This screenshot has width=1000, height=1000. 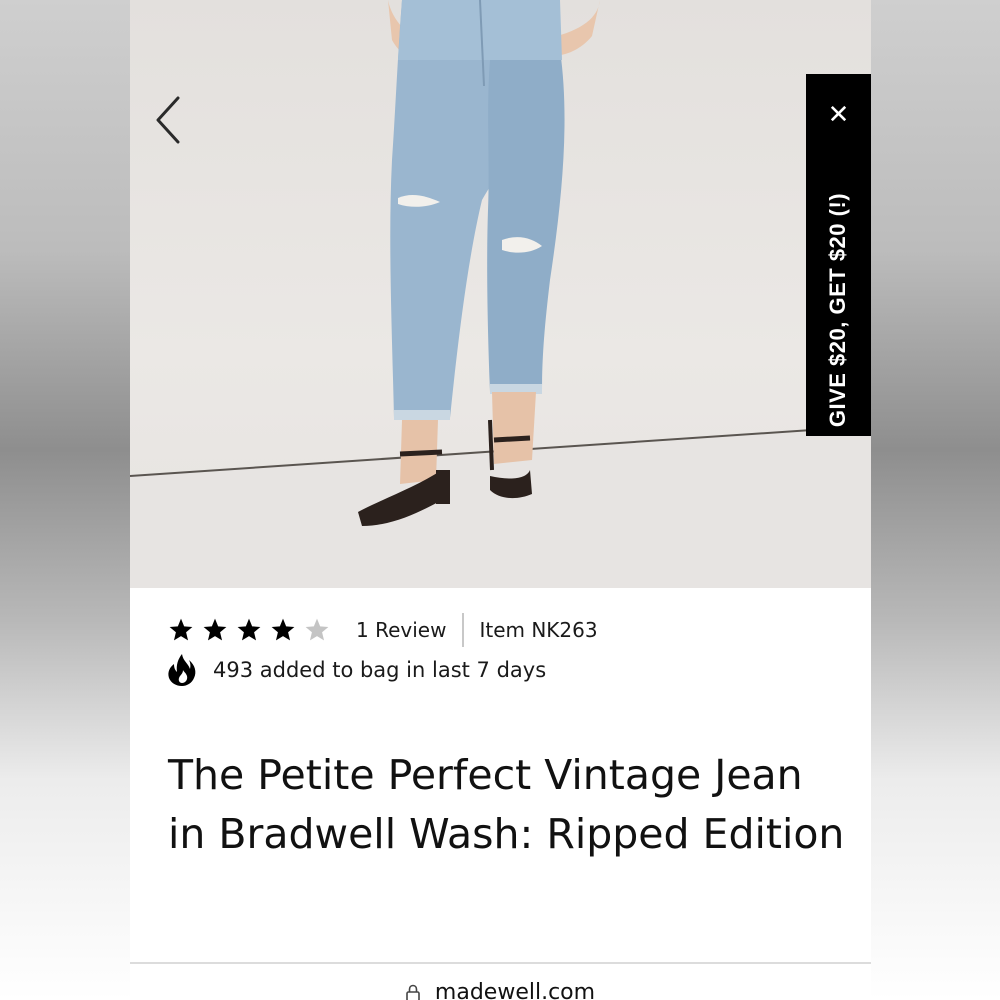 I want to click on referral-promo-tab: ✕ GIVE $20, GET $20 (!), so click(x=838, y=255).